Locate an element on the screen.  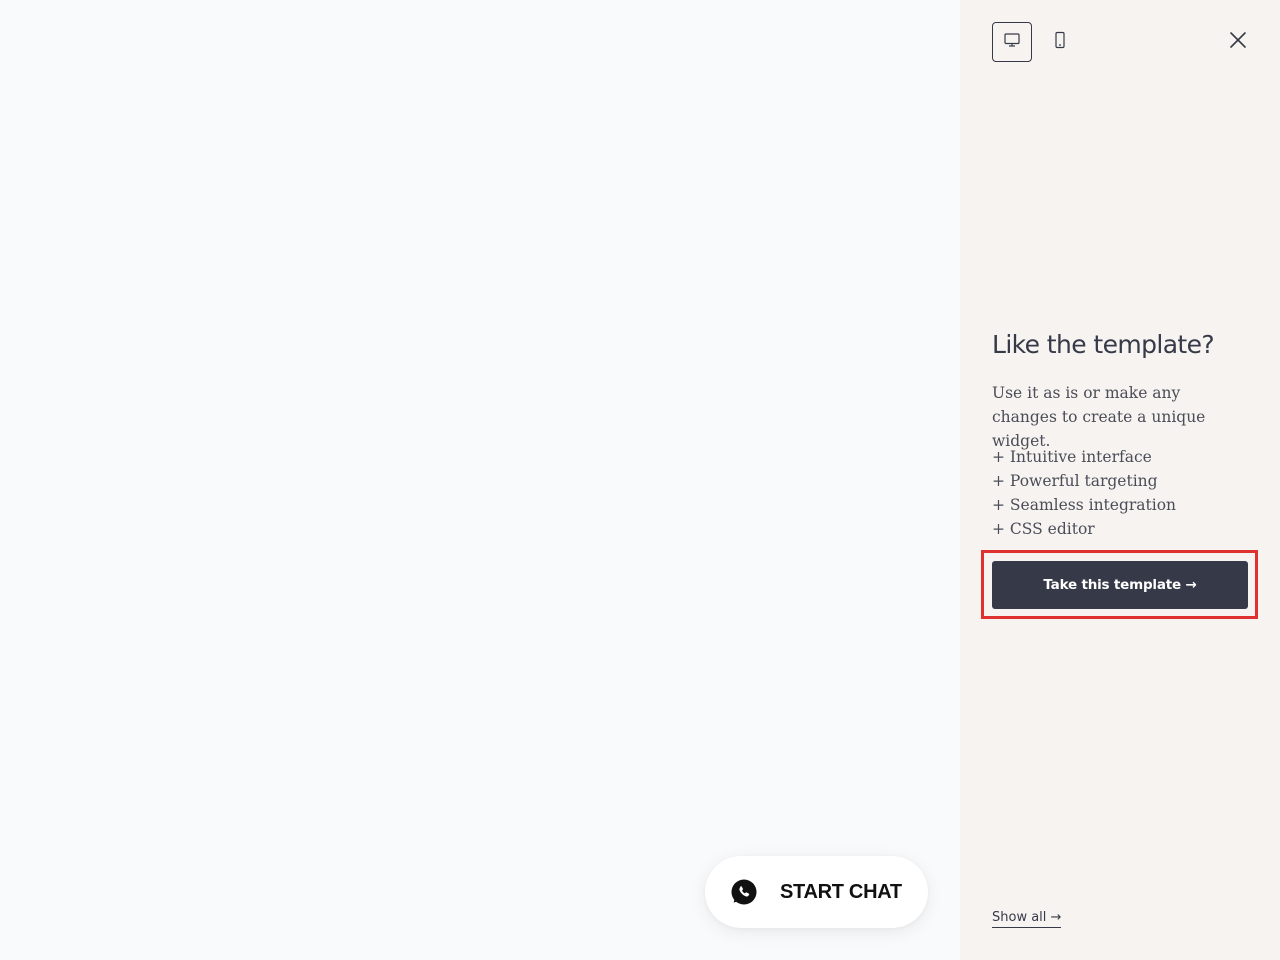
feature-item: + CSS editor is located at coordinates (1043, 529).